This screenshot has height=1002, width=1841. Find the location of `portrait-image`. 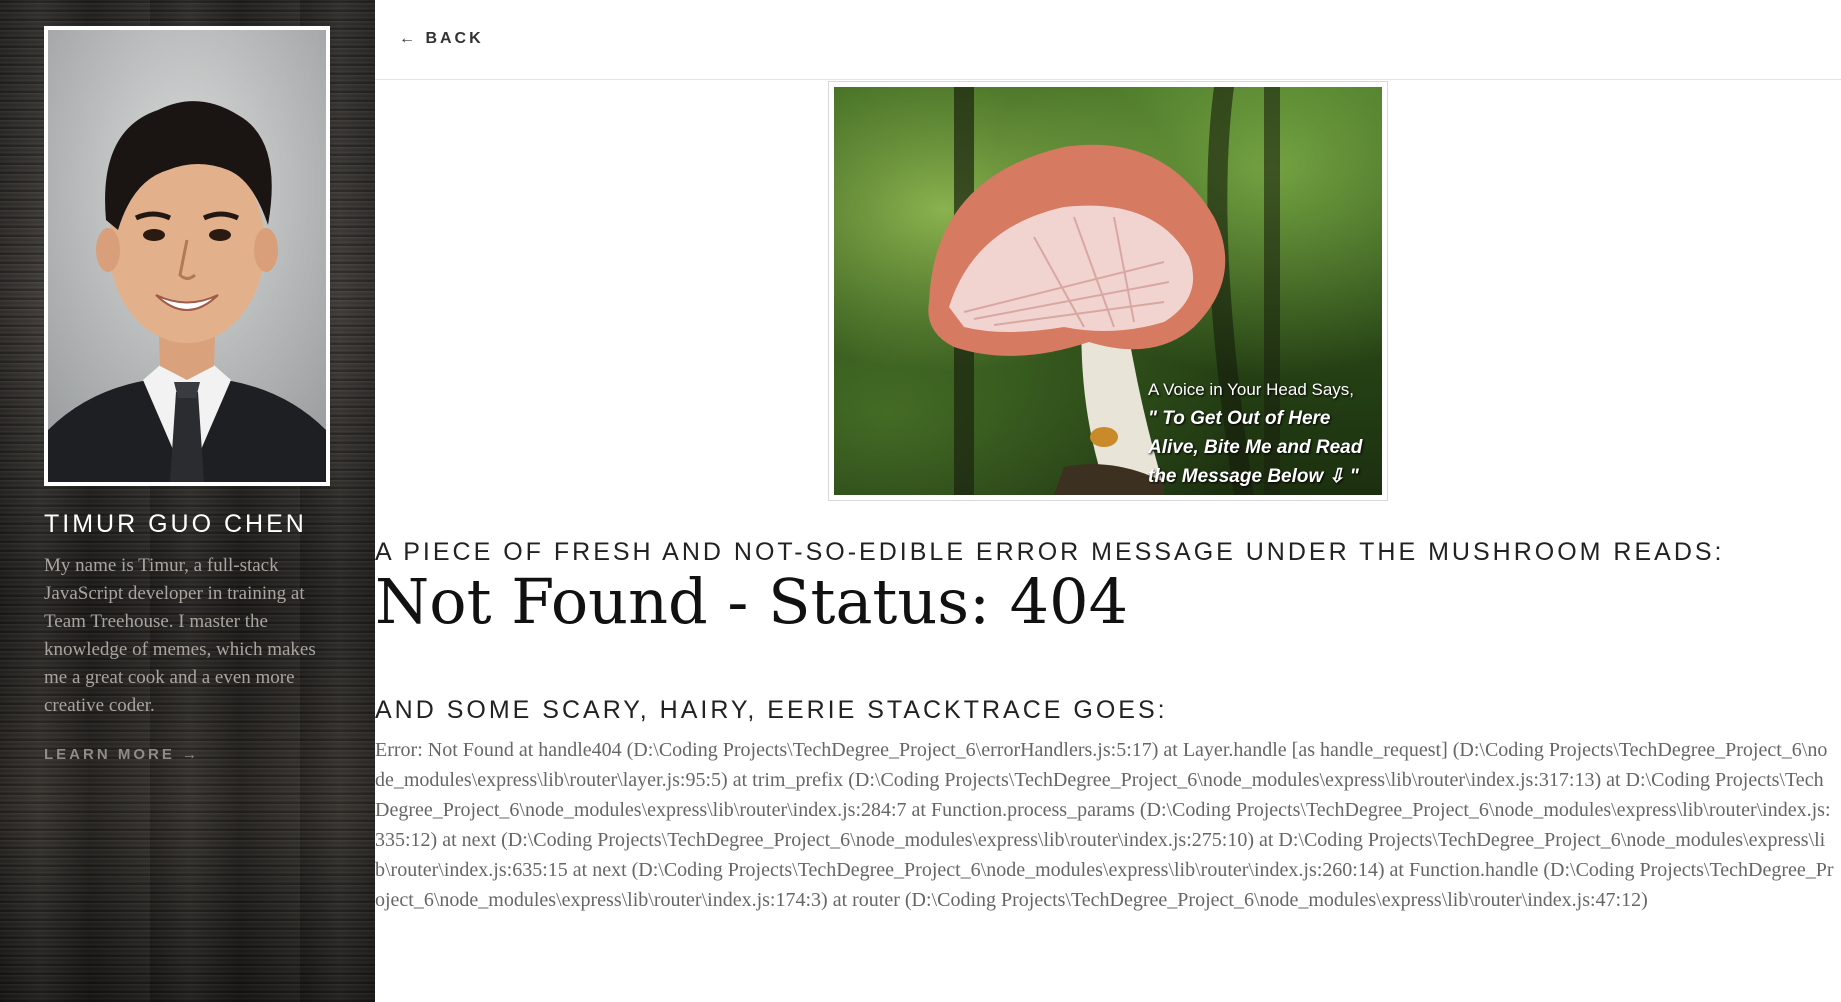

portrait-image is located at coordinates (187, 256).